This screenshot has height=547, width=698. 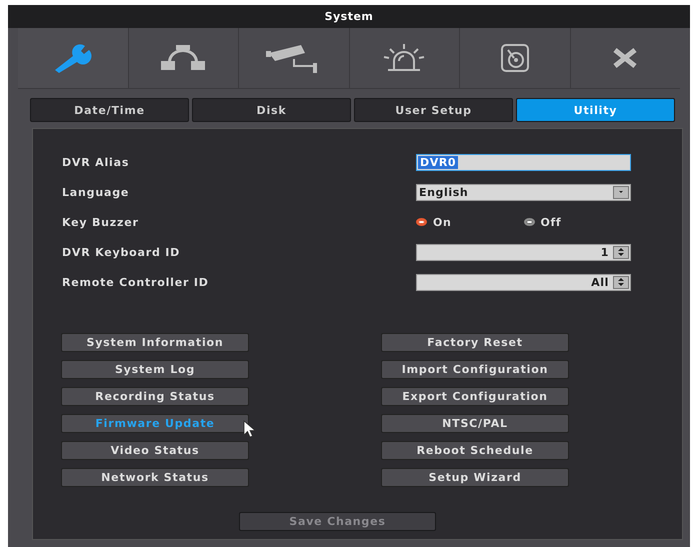 What do you see at coordinates (271, 110) in the screenshot?
I see `tab: Disk` at bounding box center [271, 110].